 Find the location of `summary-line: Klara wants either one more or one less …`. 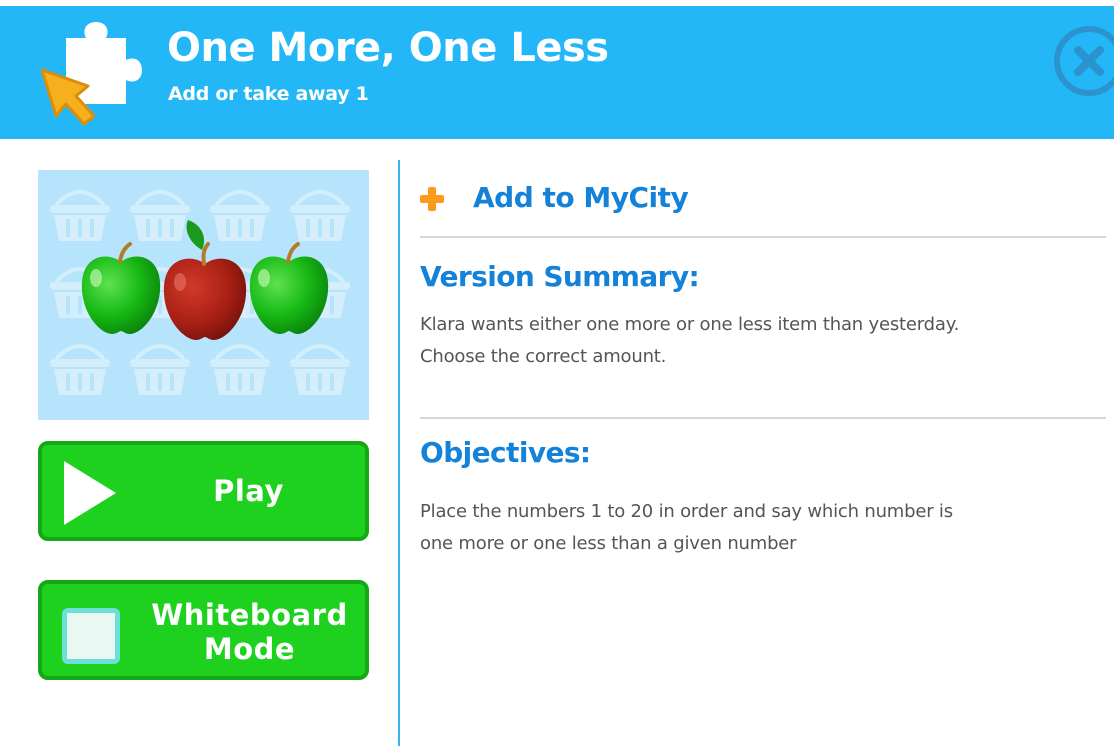

summary-line: Klara wants either one more or one less … is located at coordinates (690, 324).